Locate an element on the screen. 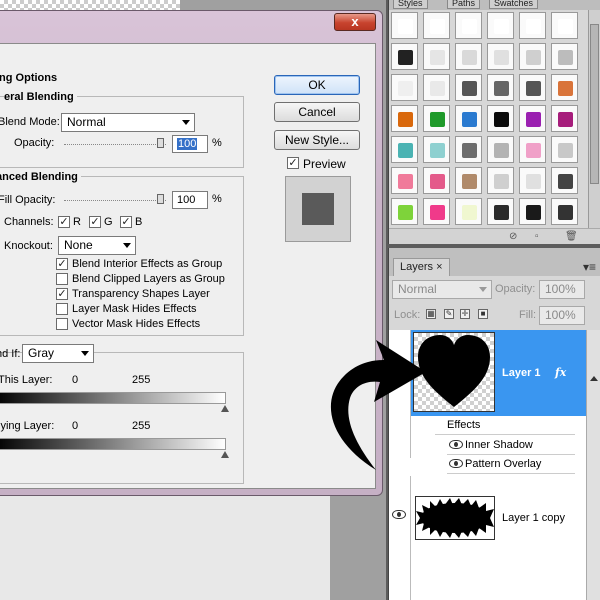  style-swatch-preview is located at coordinates (405, 119).